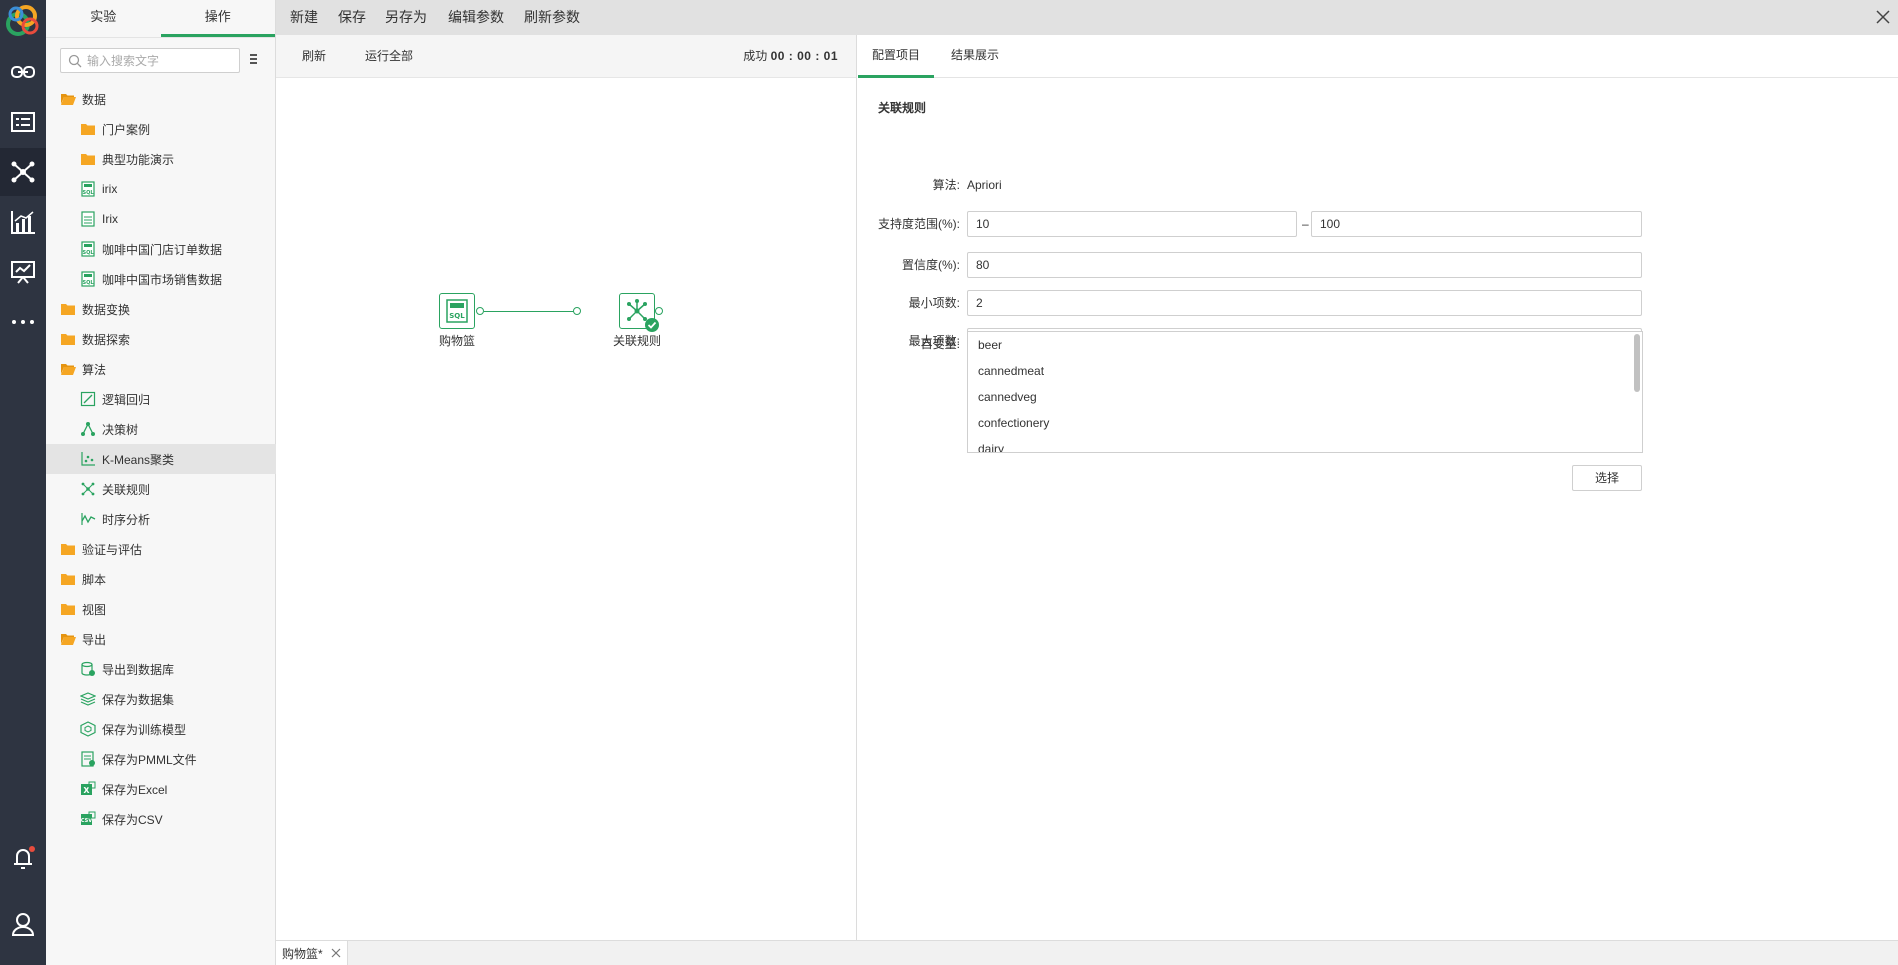 This screenshot has width=1898, height=965. Describe the element at coordinates (23, 72) in the screenshot. I see `link-icon` at that location.